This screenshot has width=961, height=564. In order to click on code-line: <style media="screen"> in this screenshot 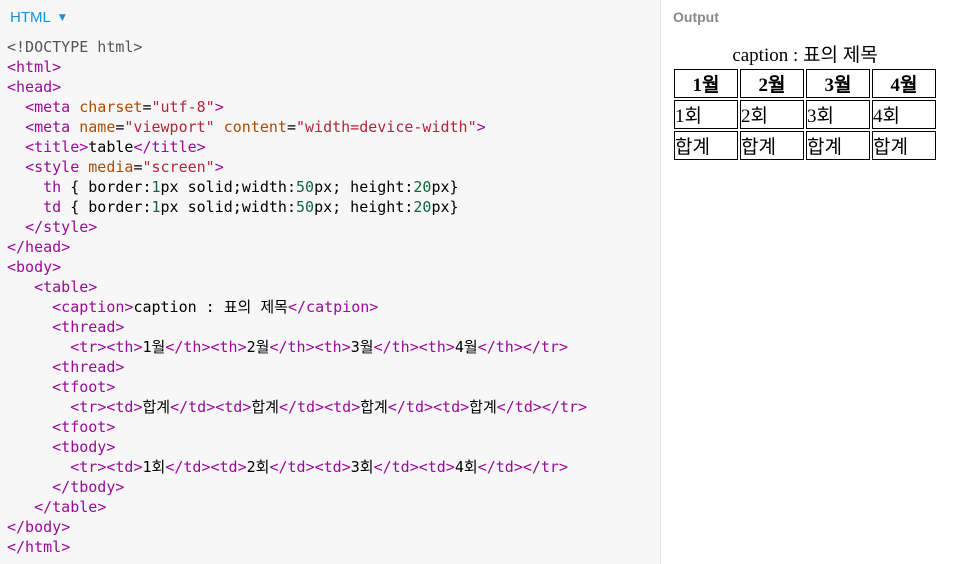, I will do `click(330, 167)`.